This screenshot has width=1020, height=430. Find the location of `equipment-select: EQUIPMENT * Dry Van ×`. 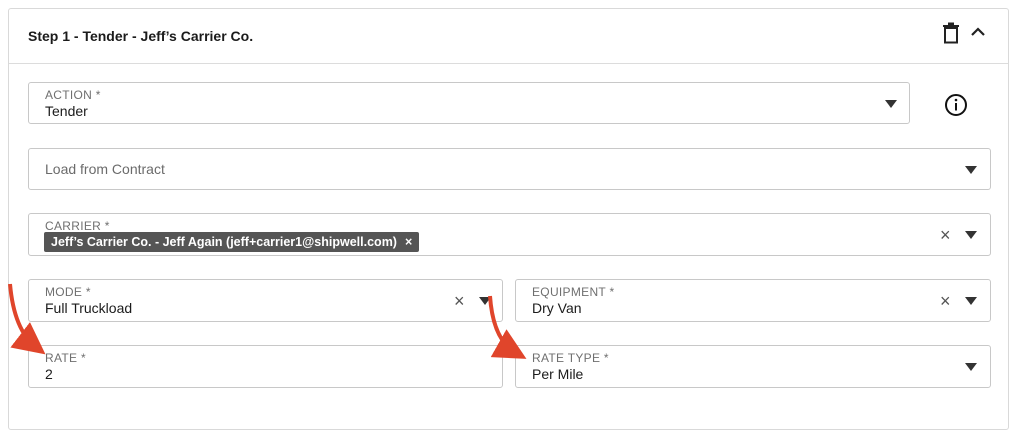

equipment-select: EQUIPMENT * Dry Van × is located at coordinates (753, 300).